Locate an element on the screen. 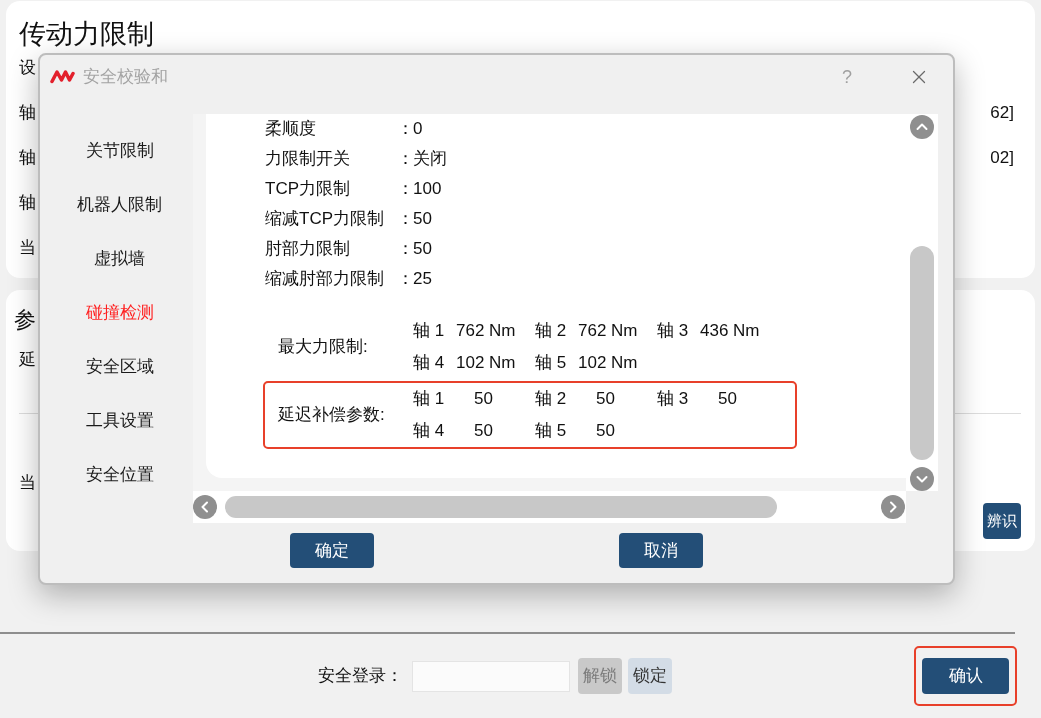  setting-label: 柔顺度 is located at coordinates (291, 129).